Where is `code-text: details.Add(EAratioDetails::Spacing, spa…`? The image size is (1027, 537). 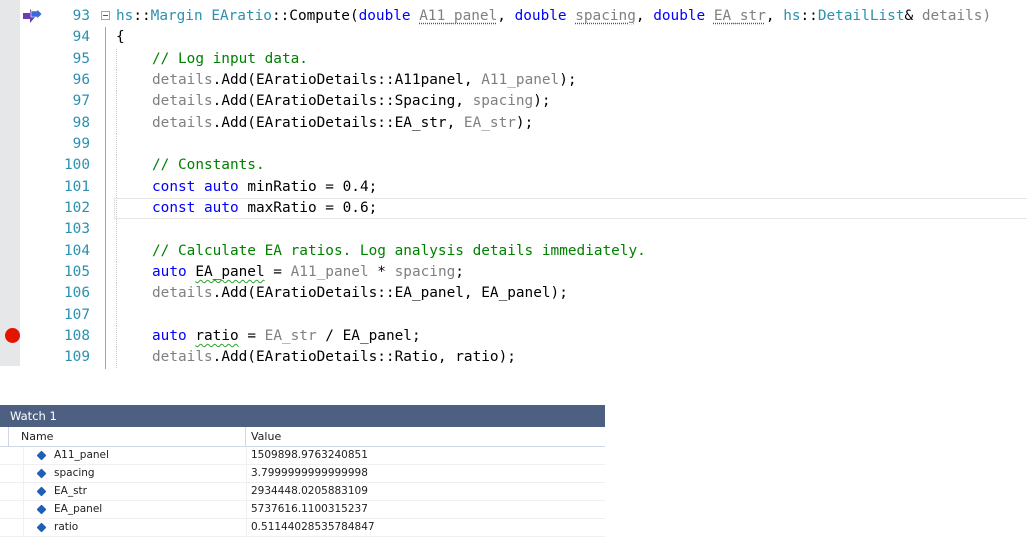 code-text: details.Add(EAratioDetails::Spacing, spa… is located at coordinates (333, 102).